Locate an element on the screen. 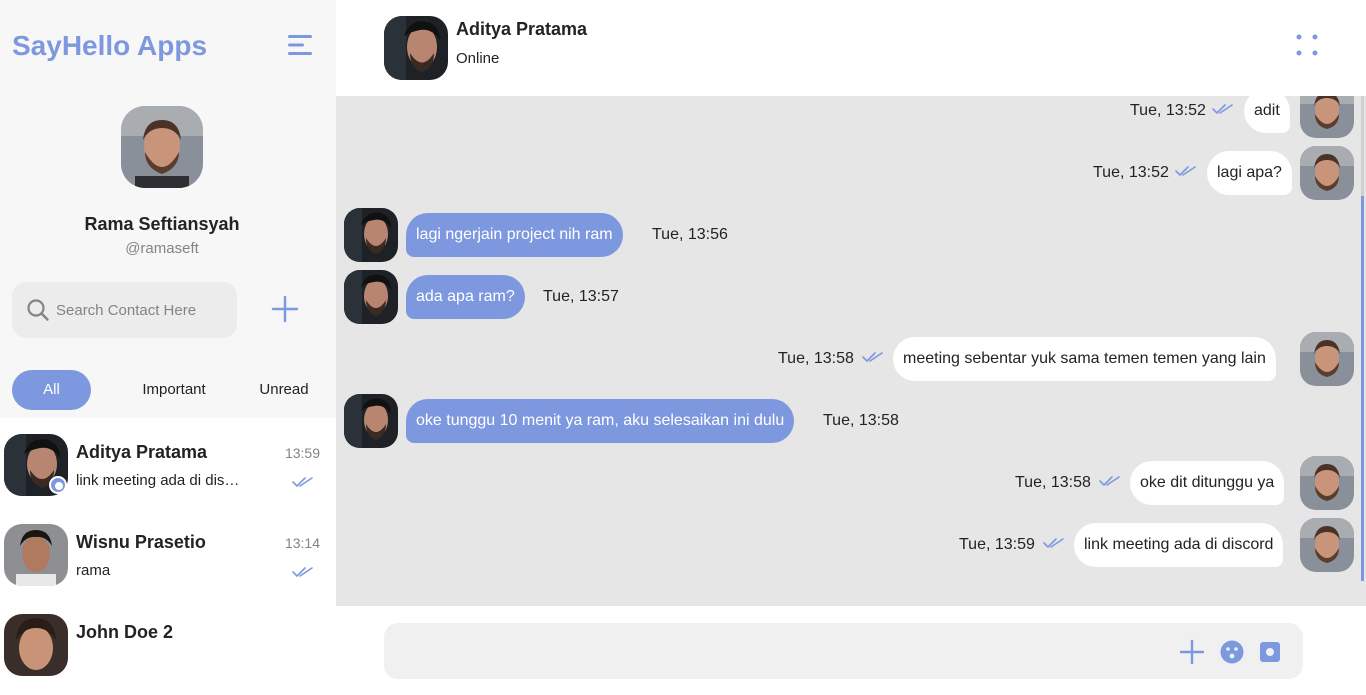 This screenshot has height=695, width=1366. chat-header: Aditya Pratama Online is located at coordinates (851, 48).